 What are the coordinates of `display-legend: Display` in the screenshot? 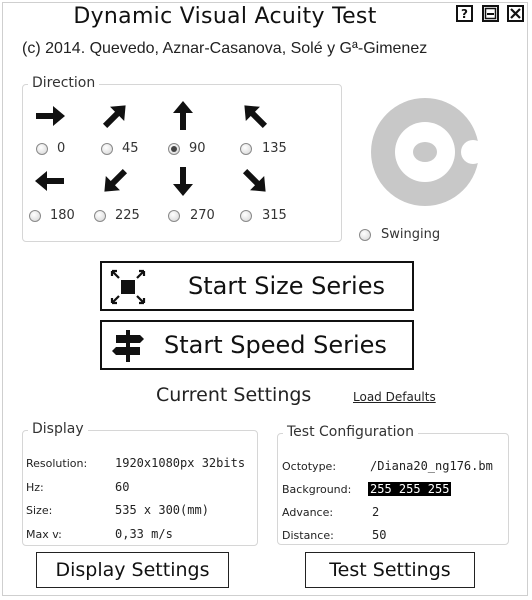 It's located at (58, 429).